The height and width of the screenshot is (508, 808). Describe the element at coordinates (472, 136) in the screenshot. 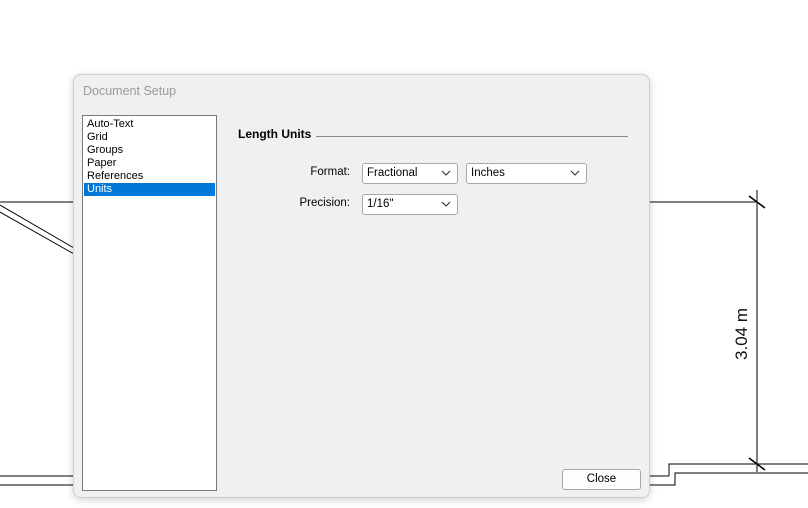

I see `section-divider` at that location.